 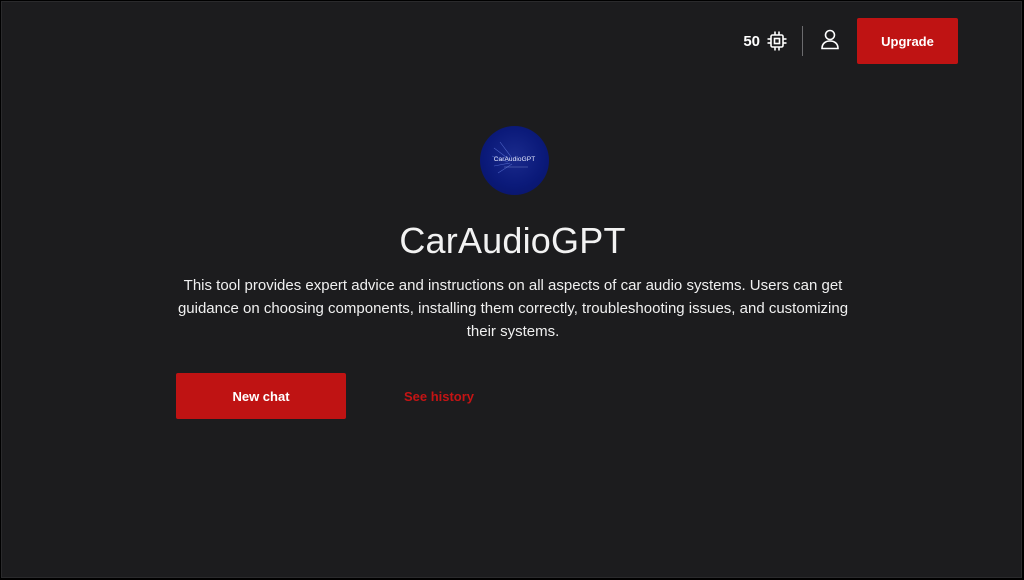 I want to click on see-history-link: See history, so click(x=439, y=396).